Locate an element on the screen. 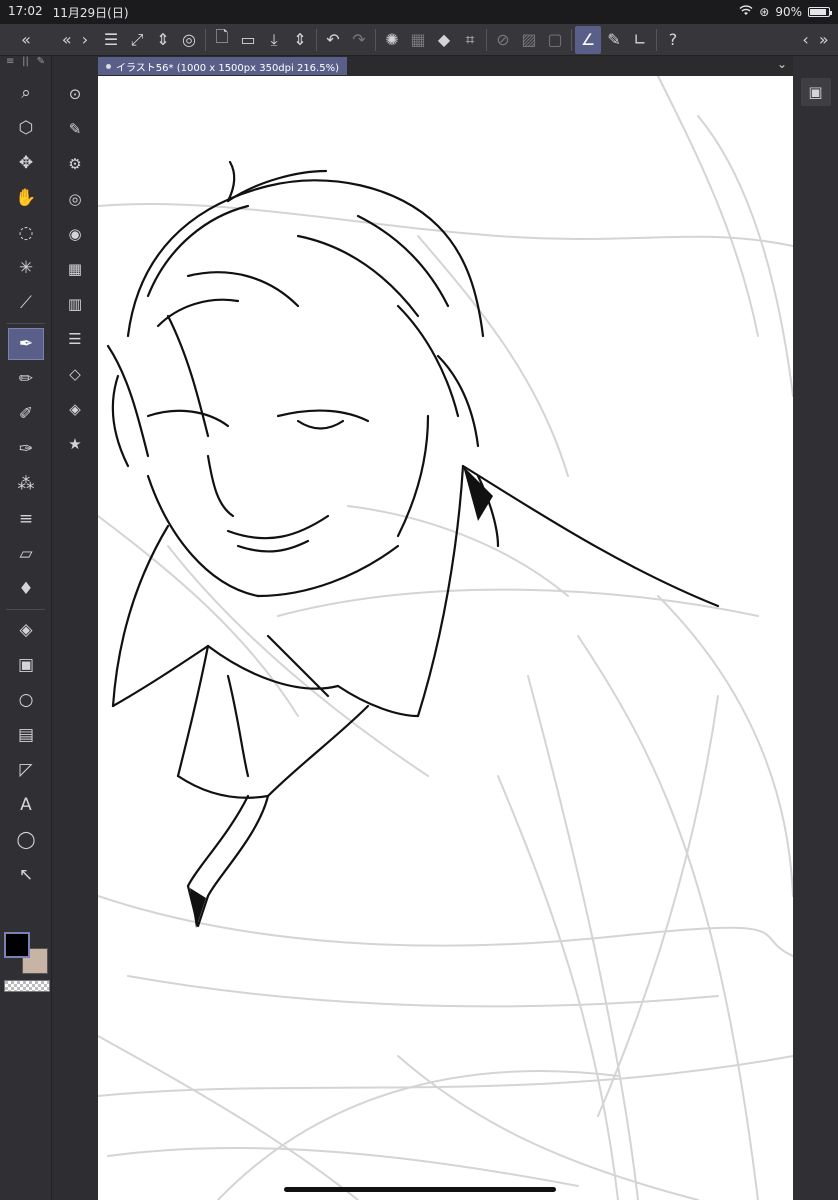  lasso-icon: ◌ is located at coordinates (26, 233).